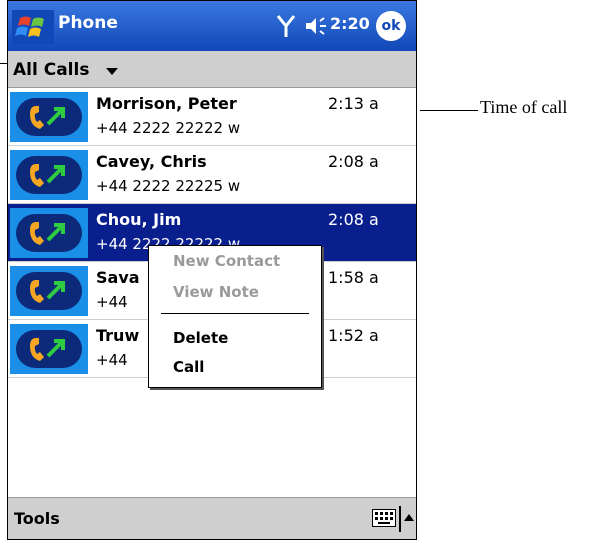  What do you see at coordinates (188, 367) in the screenshot?
I see `menu-item-call: Call` at bounding box center [188, 367].